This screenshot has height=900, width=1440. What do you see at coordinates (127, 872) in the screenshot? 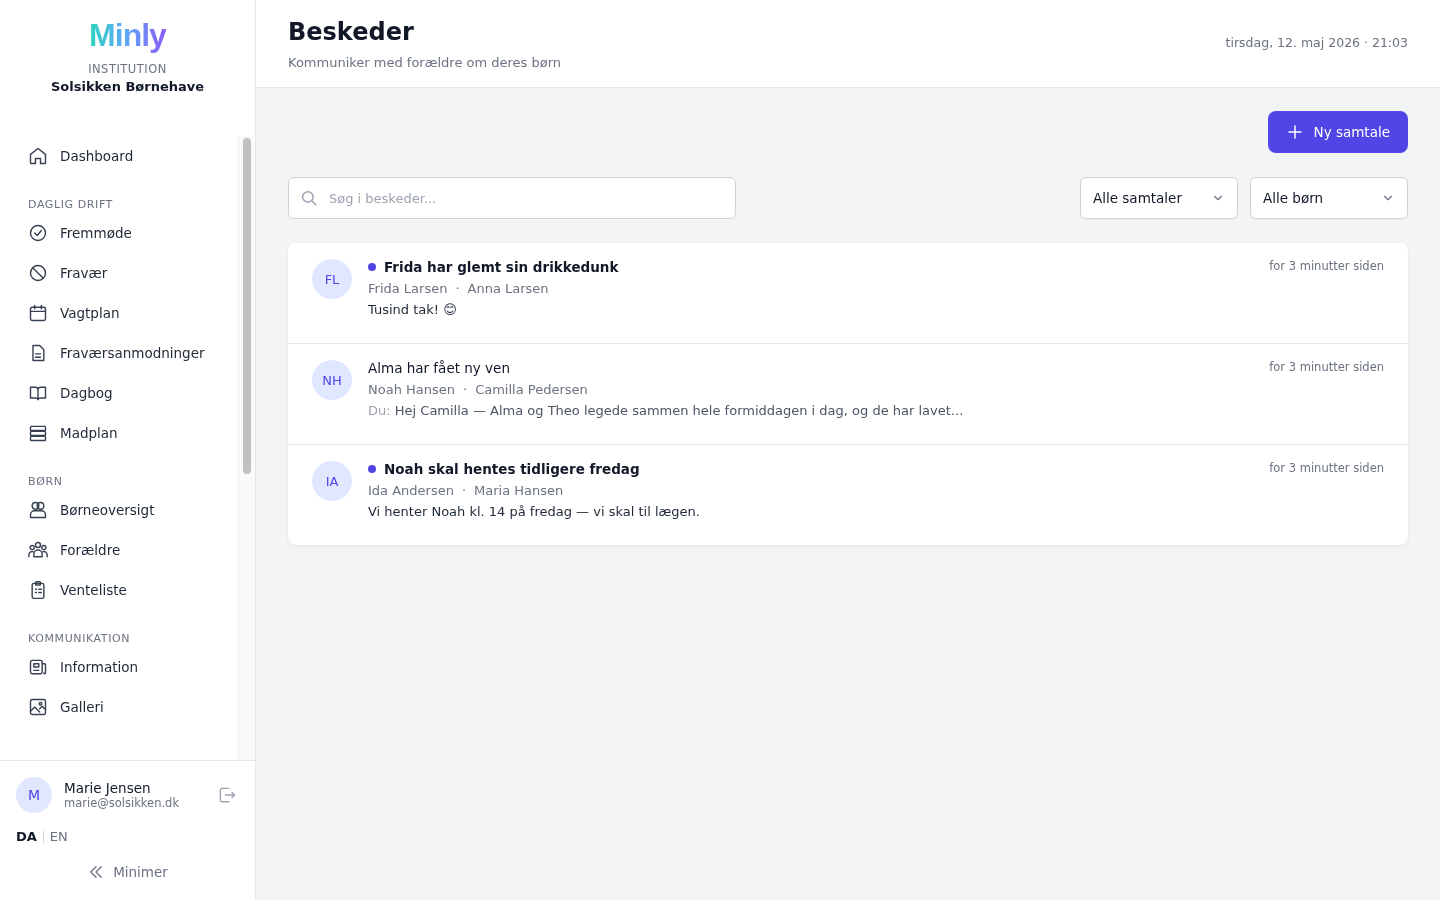
I see `collapse-button: Minimer` at bounding box center [127, 872].